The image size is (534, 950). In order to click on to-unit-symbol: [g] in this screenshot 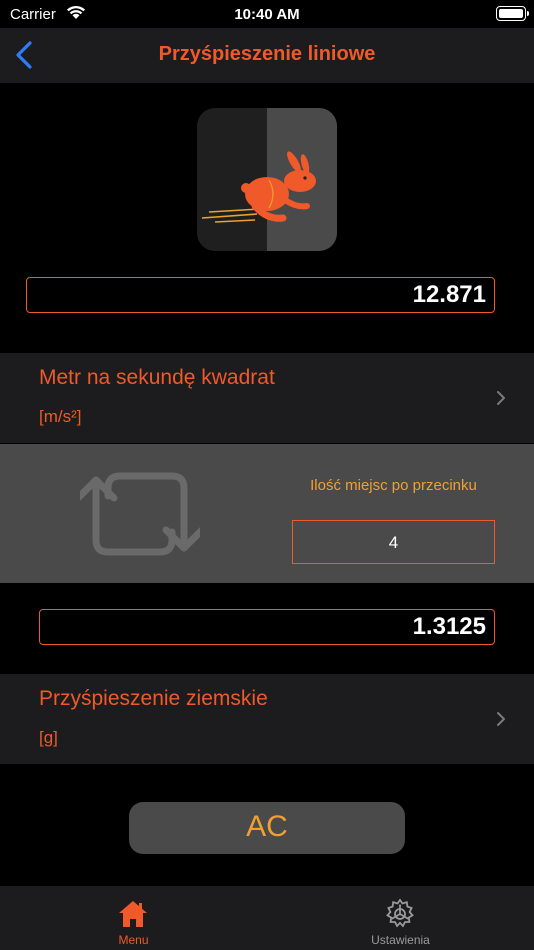, I will do `click(48, 737)`.